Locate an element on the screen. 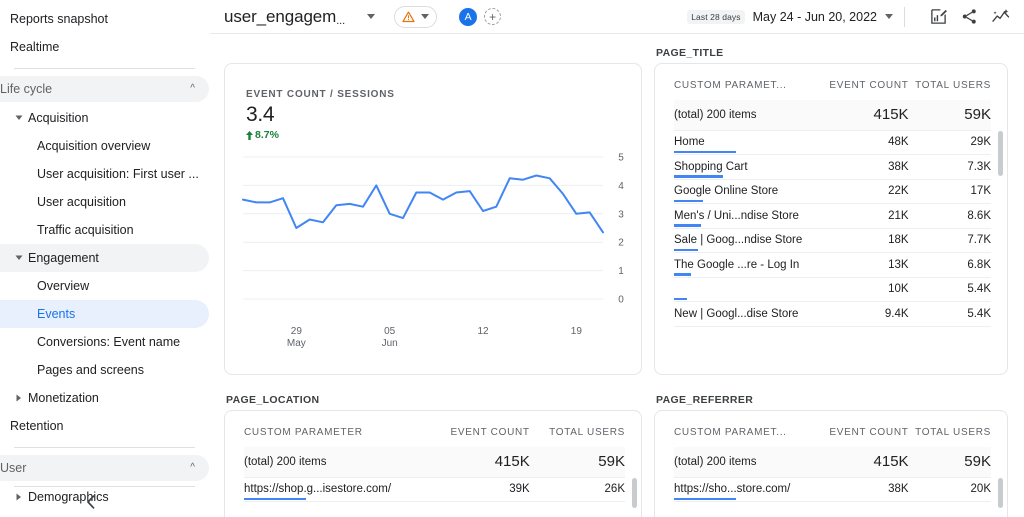 The height and width of the screenshot is (517, 1024). date-range-label: May 24 - Jun 20, 2022 is located at coordinates (814, 16).